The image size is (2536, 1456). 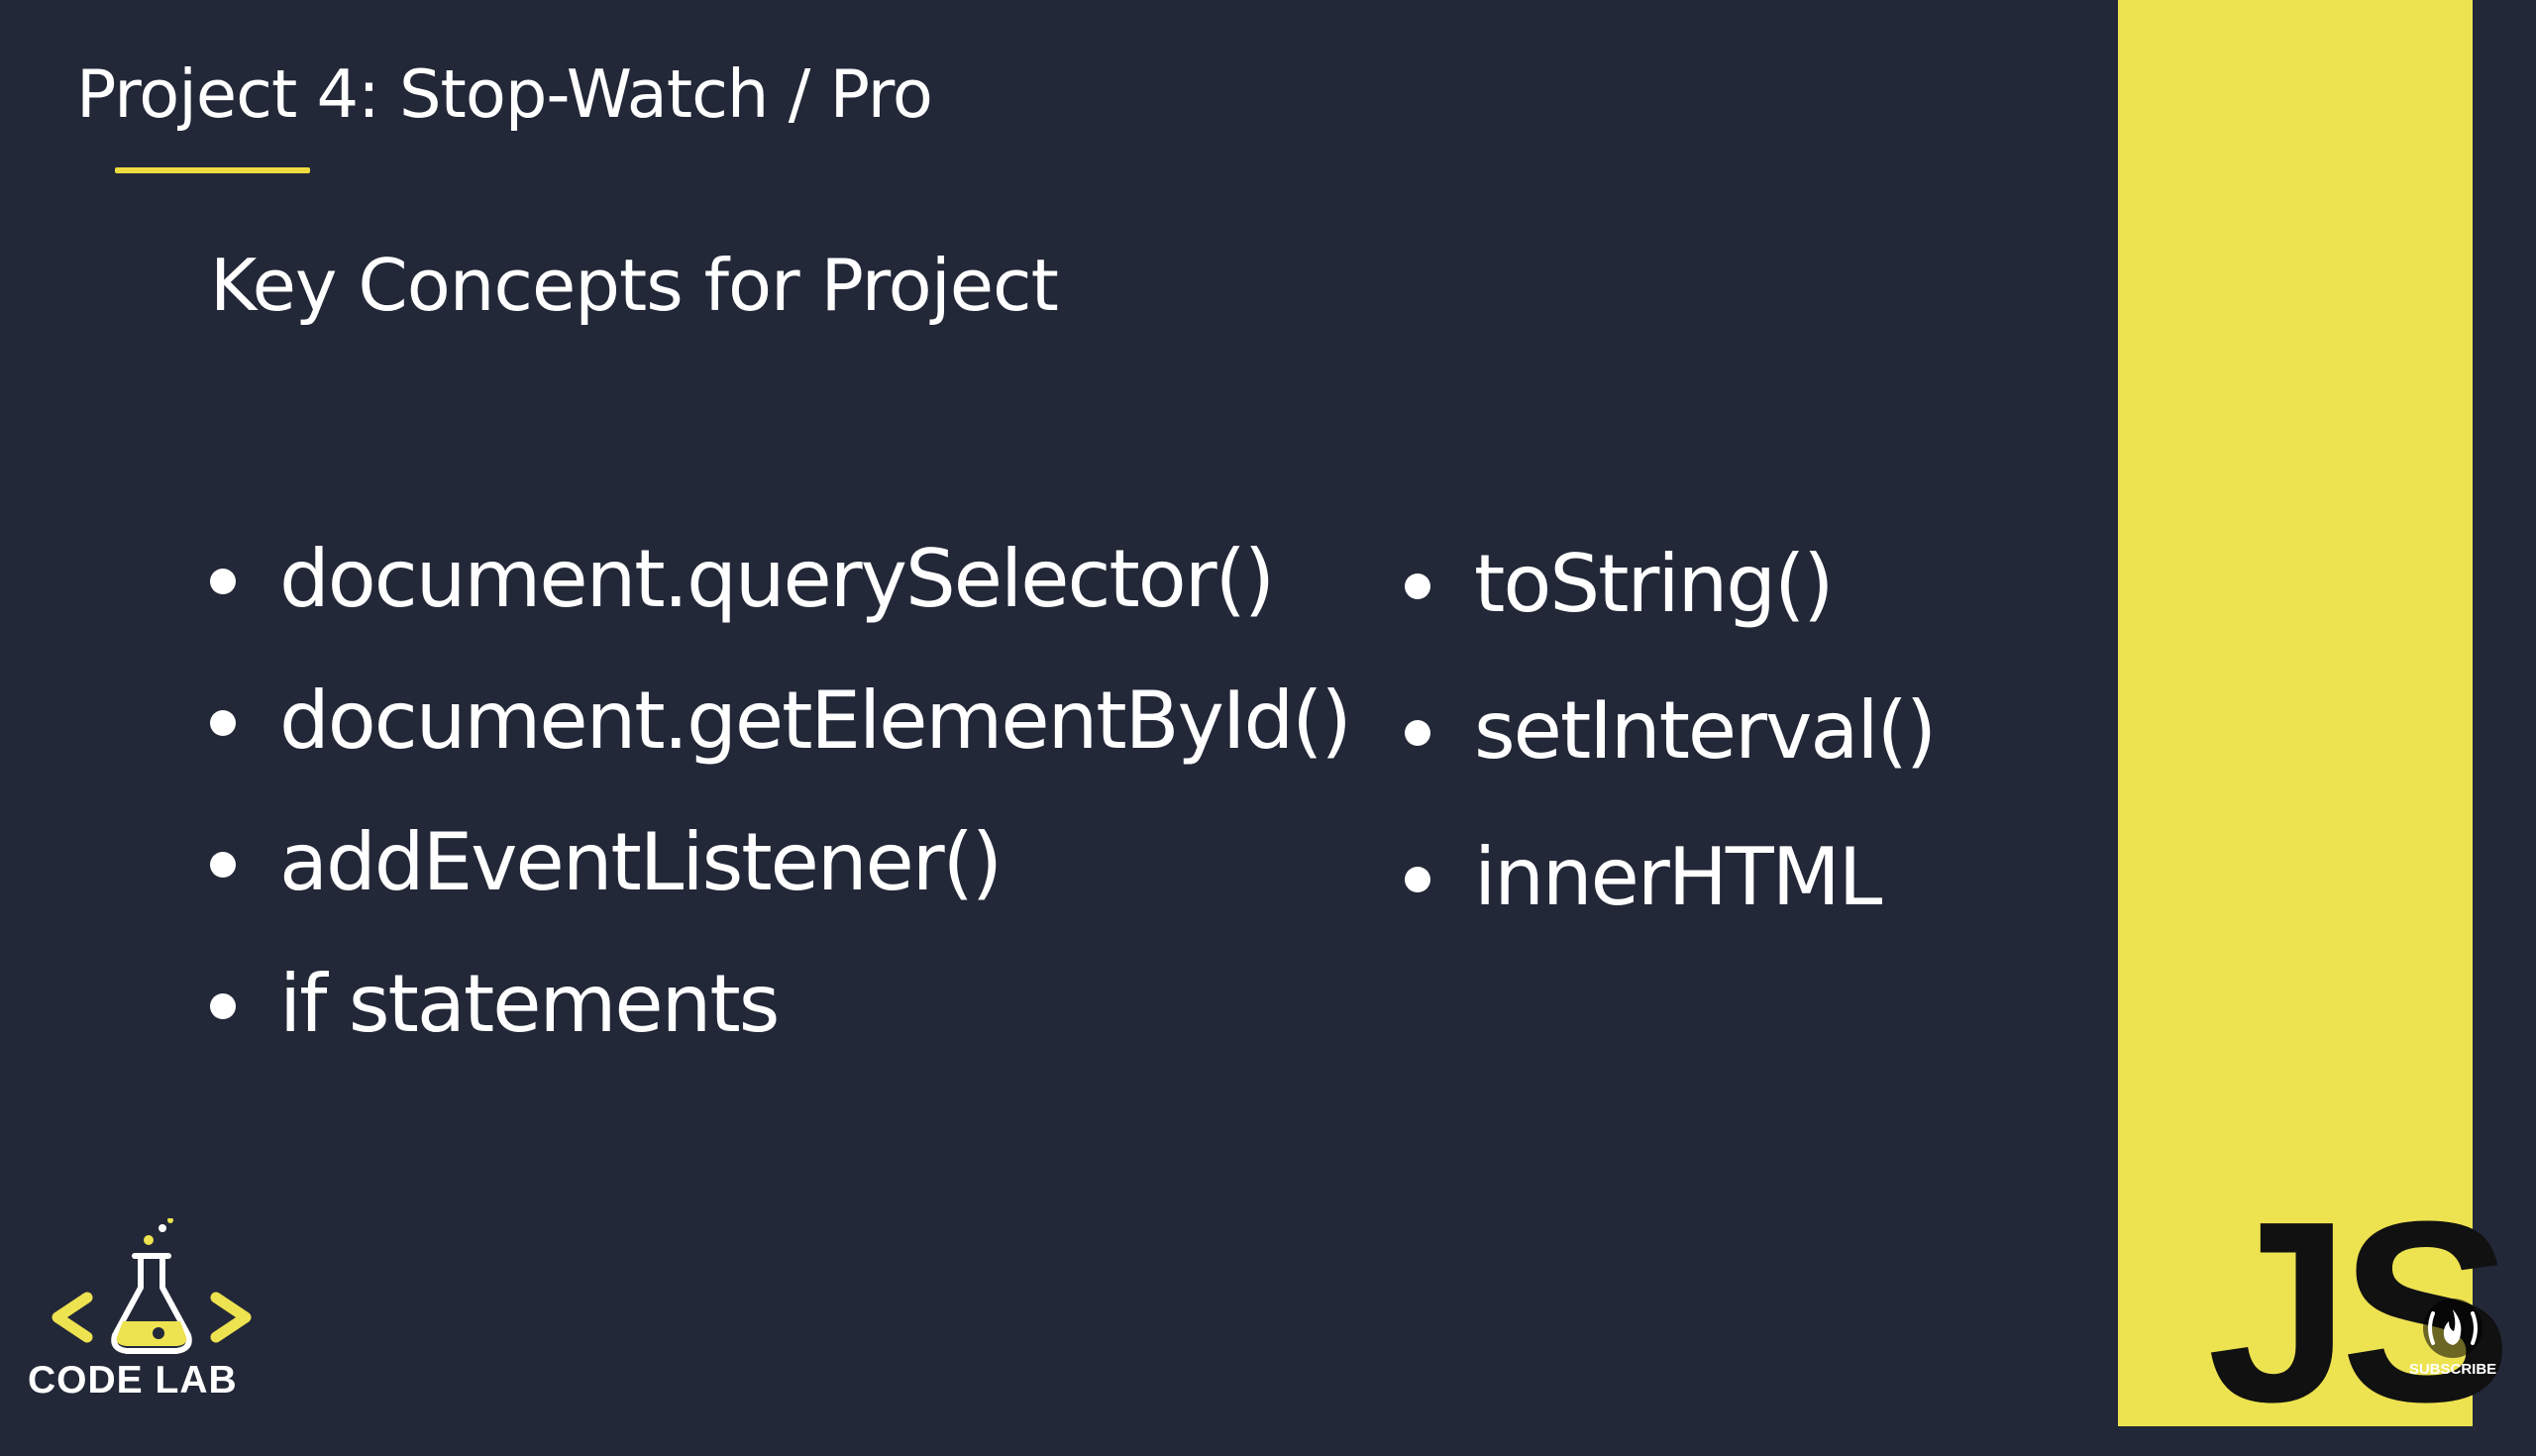 I want to click on subscribe-label: SUBSCRIBE, so click(x=2452, y=1369).